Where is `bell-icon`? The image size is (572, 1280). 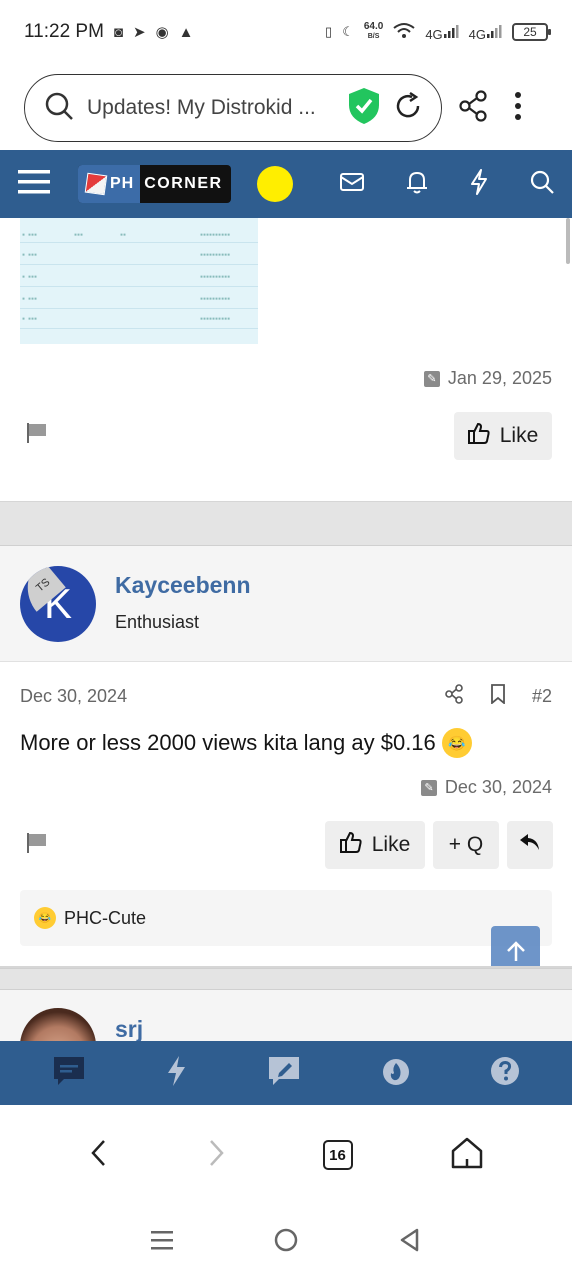
bell-icon is located at coordinates (417, 184).